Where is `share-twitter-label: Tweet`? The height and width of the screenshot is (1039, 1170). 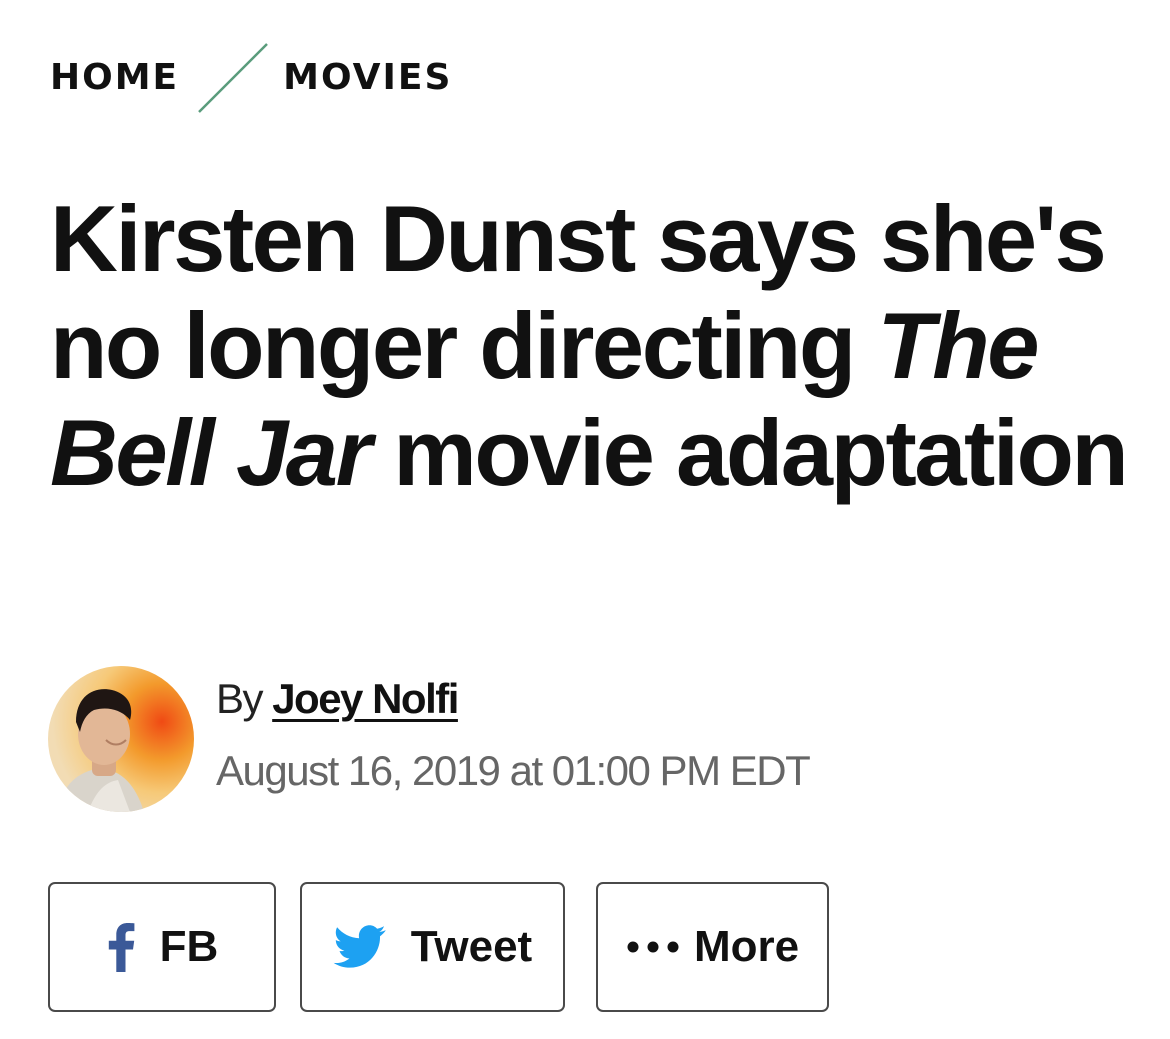
share-twitter-label: Tweet is located at coordinates (471, 946).